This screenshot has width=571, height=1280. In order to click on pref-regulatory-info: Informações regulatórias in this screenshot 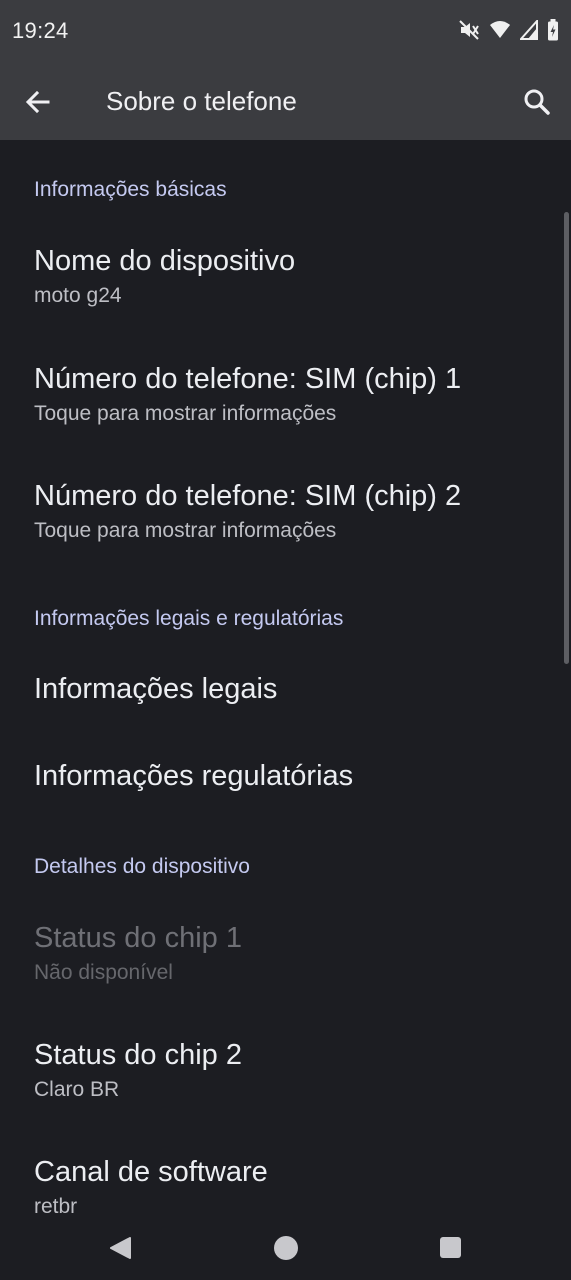, I will do `click(289, 776)`.